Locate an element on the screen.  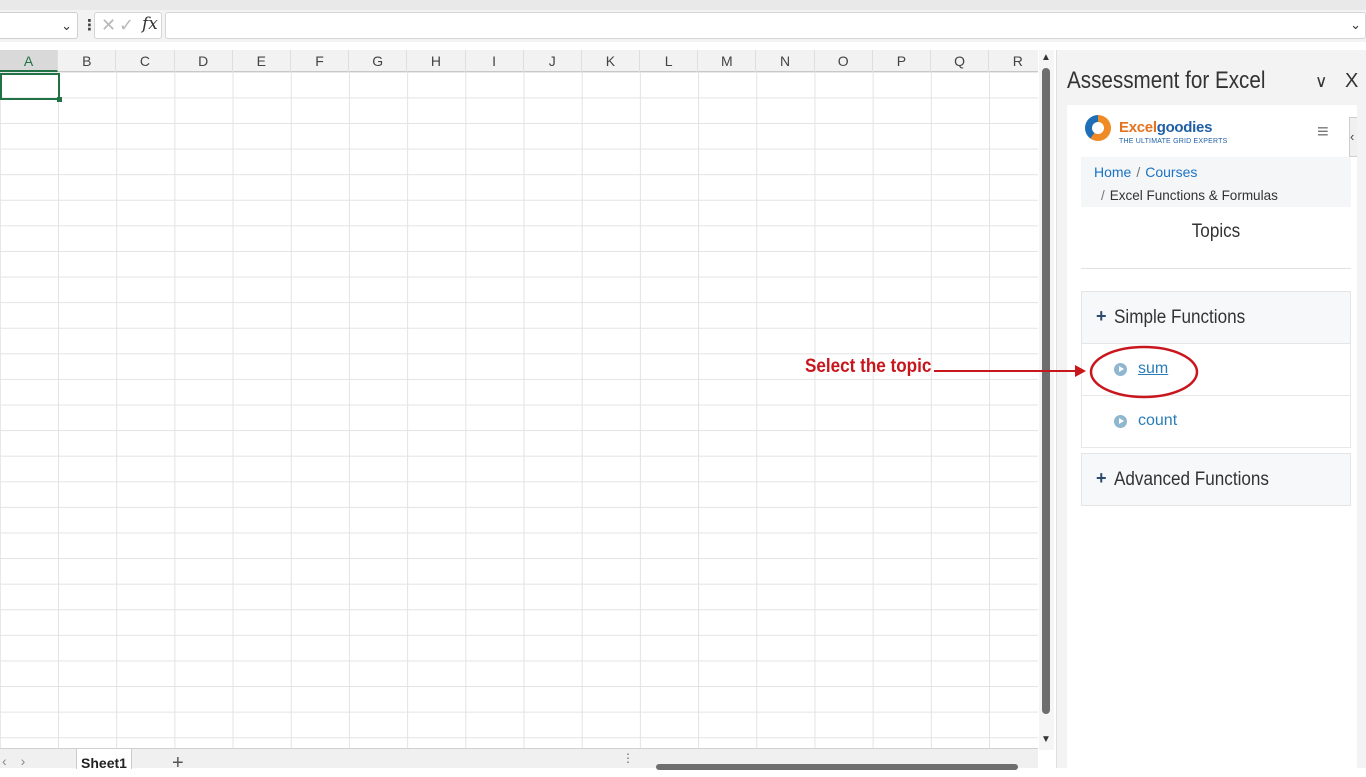
horizontal-scroll-thumb is located at coordinates (837, 767).